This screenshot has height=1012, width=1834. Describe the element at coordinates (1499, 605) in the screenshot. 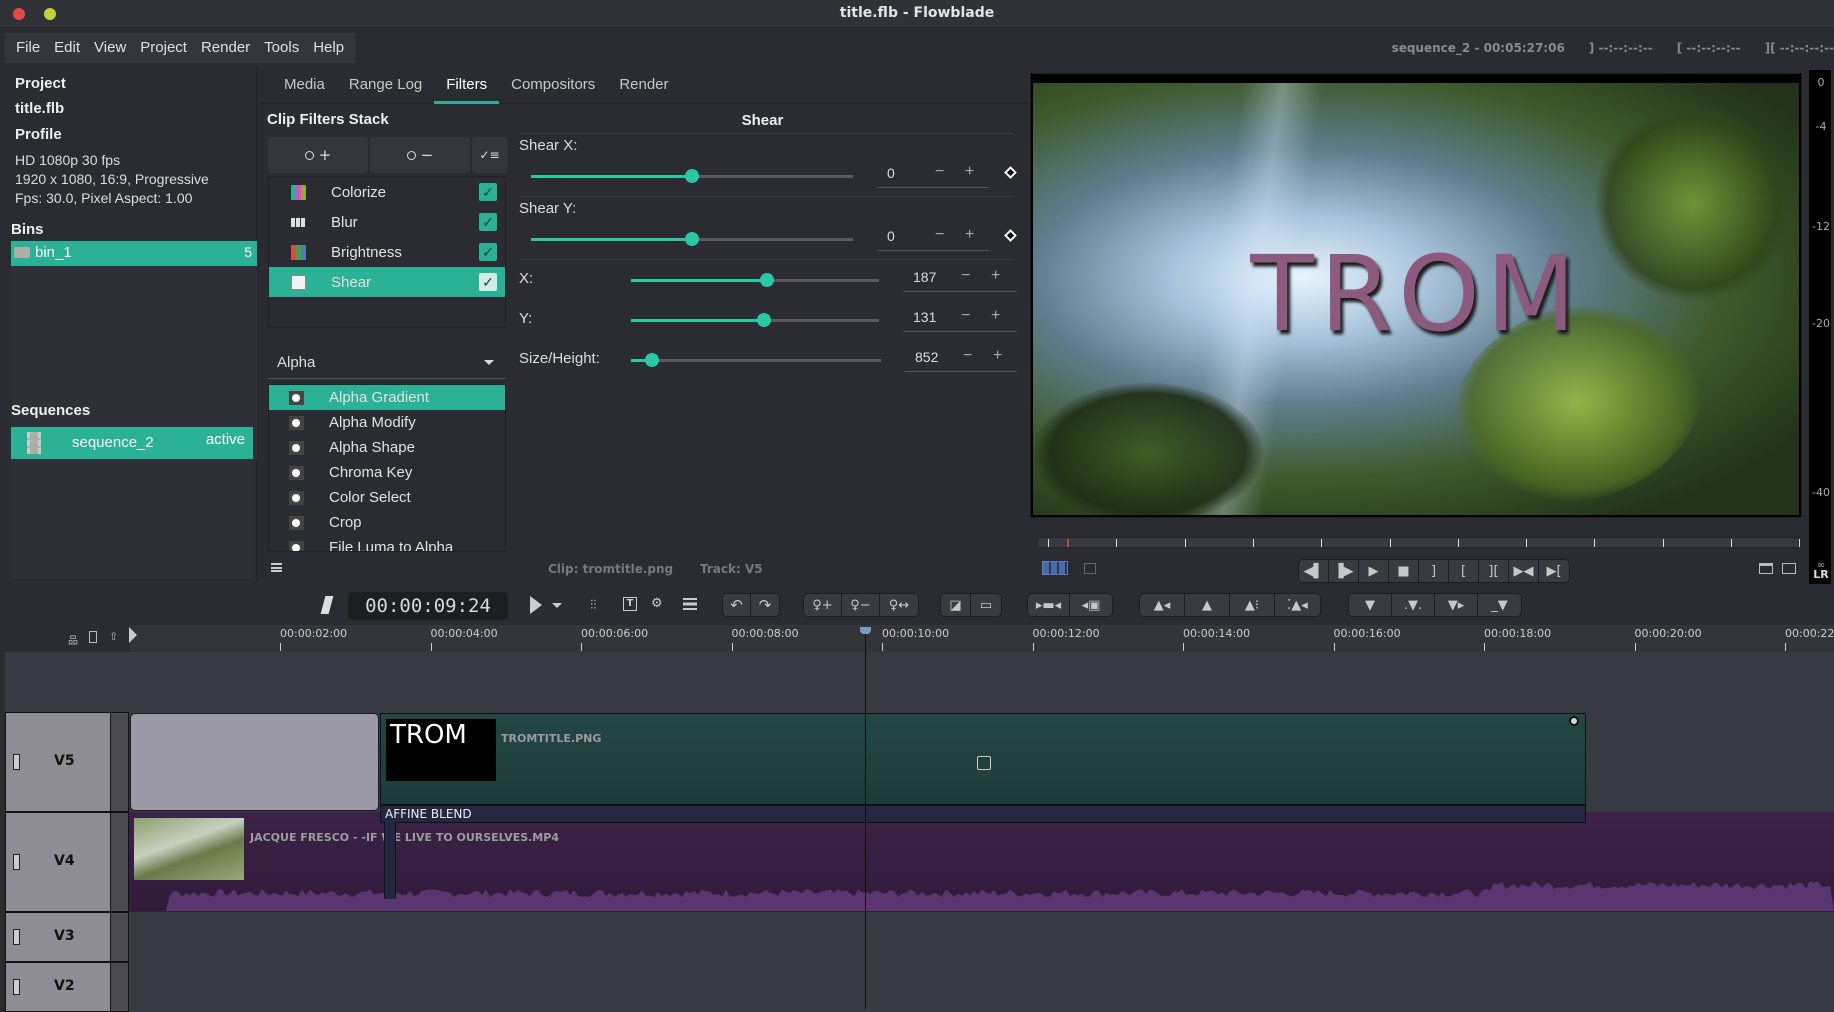

I see `overwrite-end-button: _▼` at that location.